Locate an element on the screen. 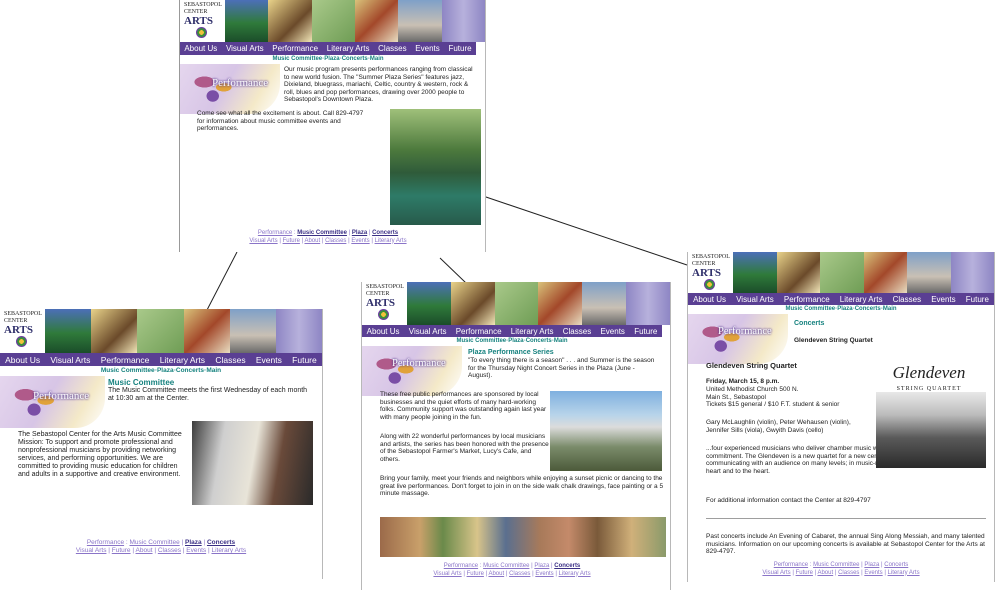 The image size is (1001, 590). performance-header-image is located at coordinates (412, 371).